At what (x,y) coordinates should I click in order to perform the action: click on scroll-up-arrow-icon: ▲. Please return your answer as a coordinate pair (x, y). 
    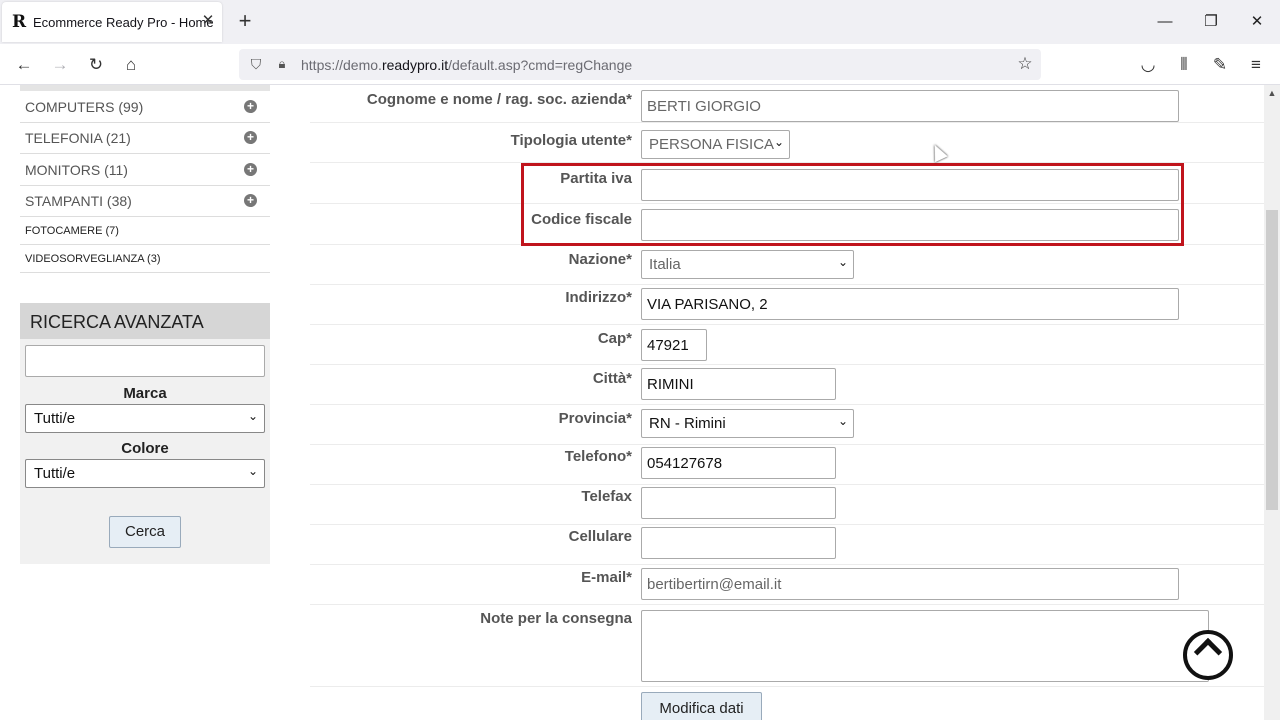
    Looking at the image, I should click on (1272, 93).